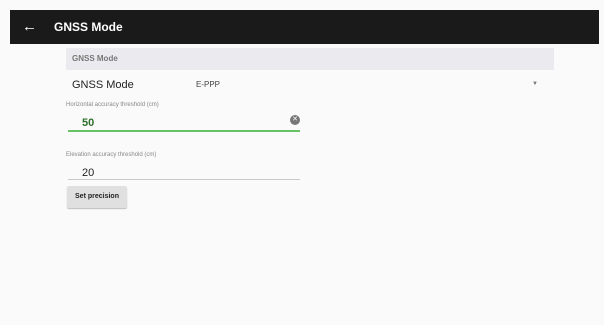 Image resolution: width=604 pixels, height=325 pixels. Describe the element at coordinates (97, 197) in the screenshot. I see `set-precision-button: Set precision` at that location.